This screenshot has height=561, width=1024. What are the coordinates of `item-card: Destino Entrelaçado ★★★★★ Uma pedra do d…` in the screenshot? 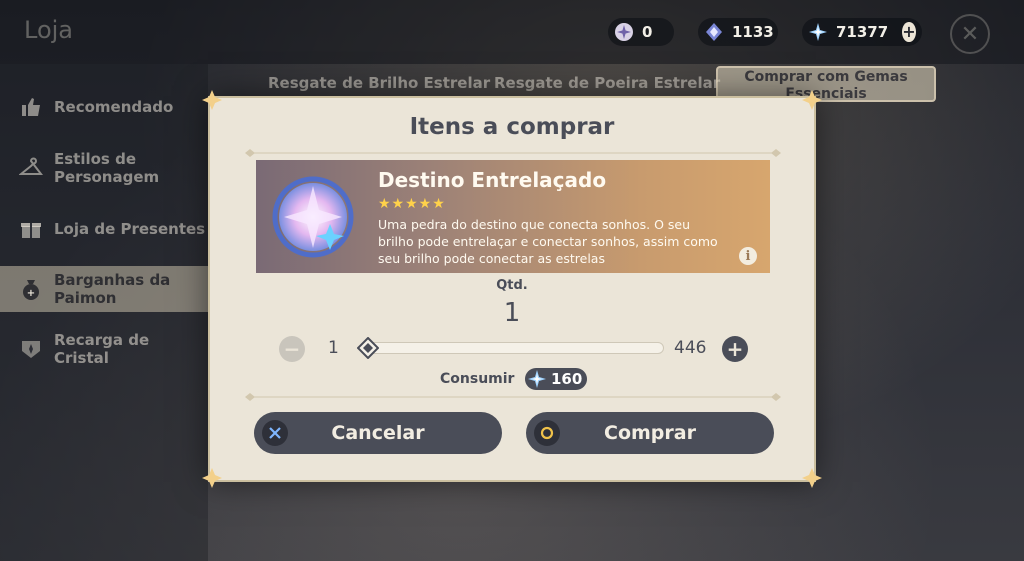 It's located at (513, 216).